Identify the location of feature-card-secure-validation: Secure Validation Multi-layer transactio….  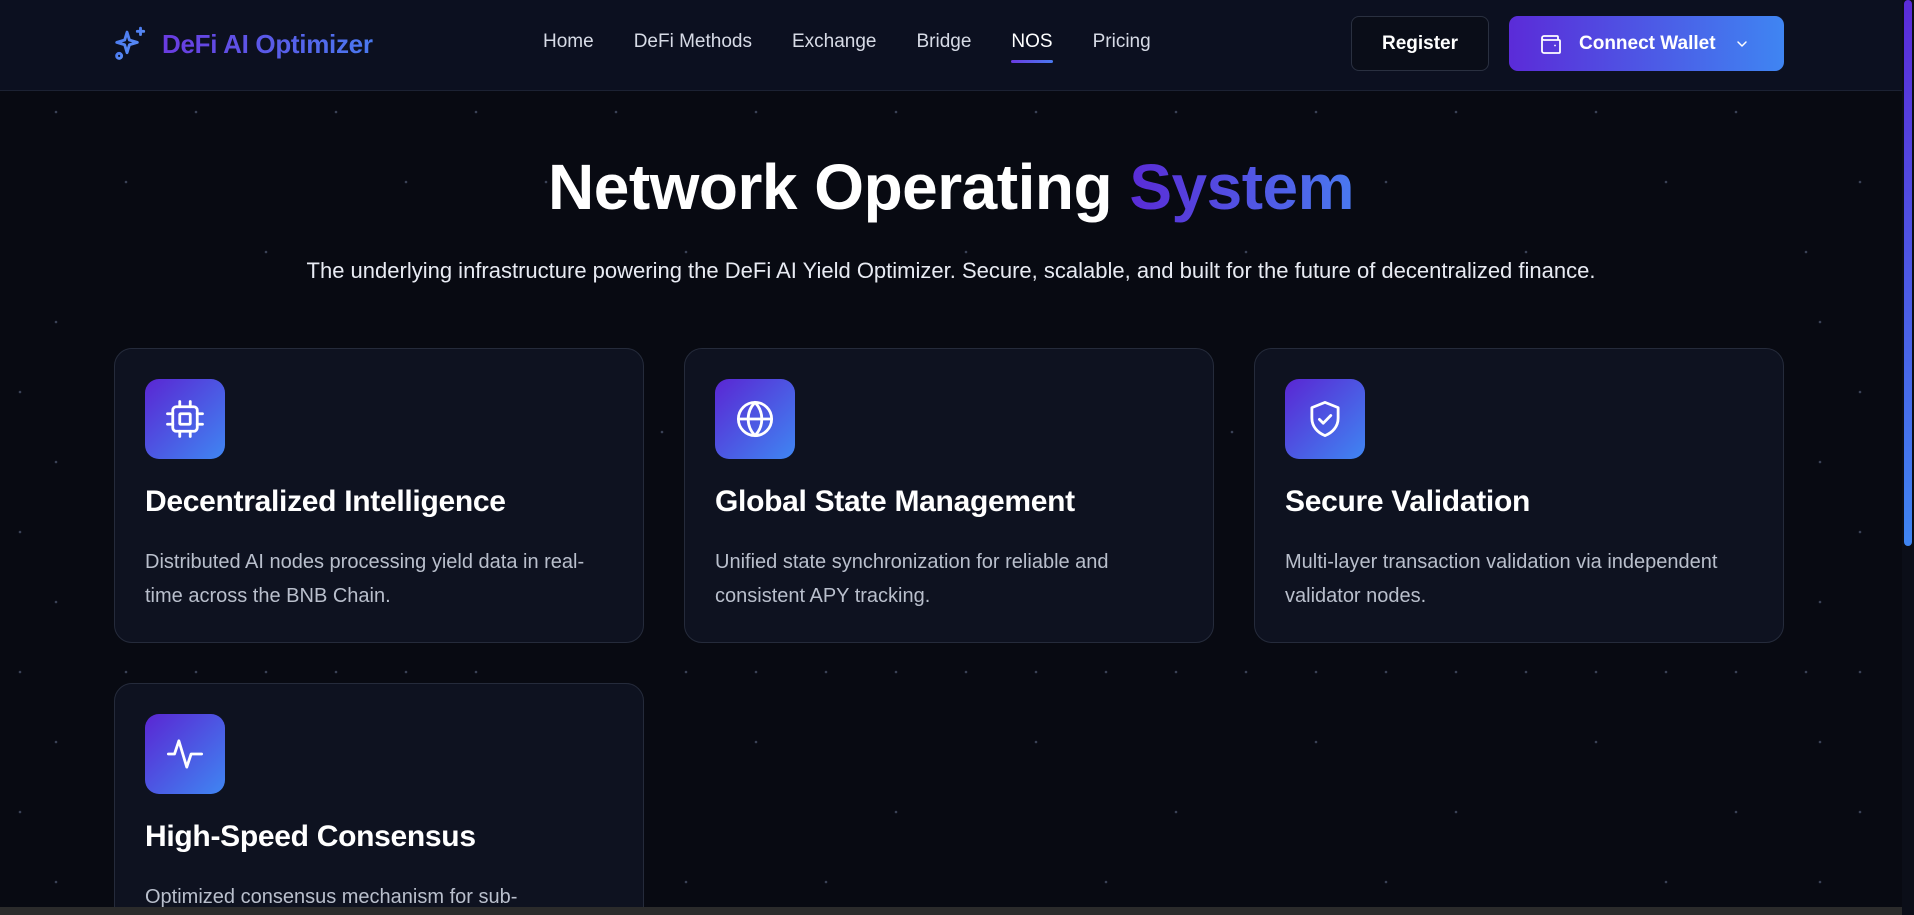
(1519, 495).